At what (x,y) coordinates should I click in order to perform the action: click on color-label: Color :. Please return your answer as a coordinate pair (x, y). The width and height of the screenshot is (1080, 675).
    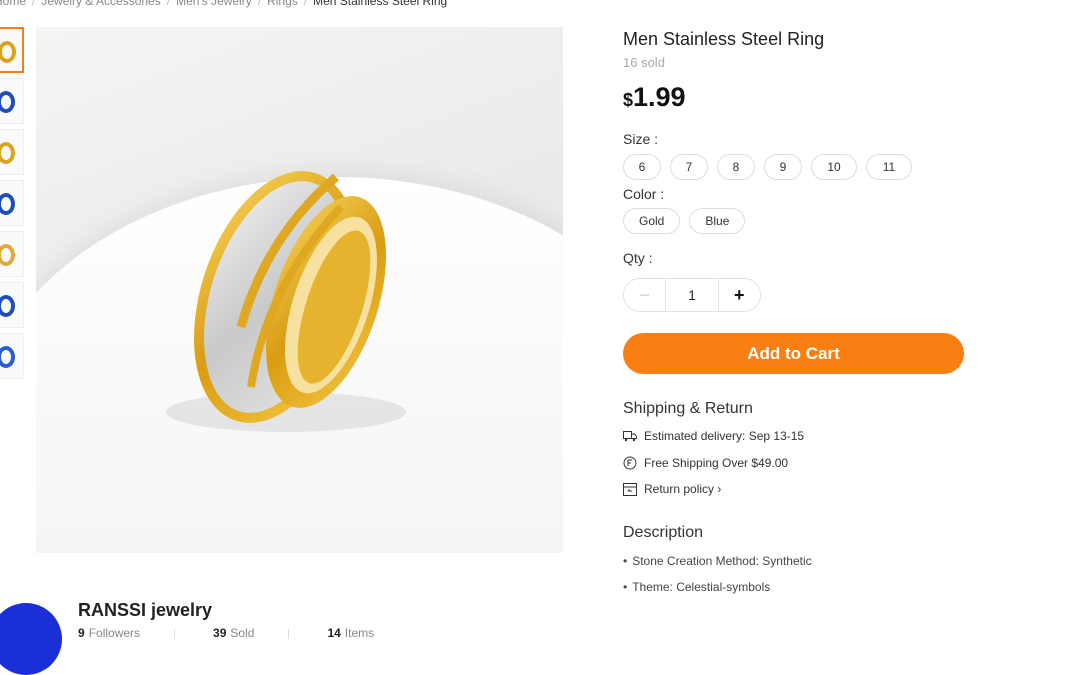
    Looking at the image, I should click on (644, 194).